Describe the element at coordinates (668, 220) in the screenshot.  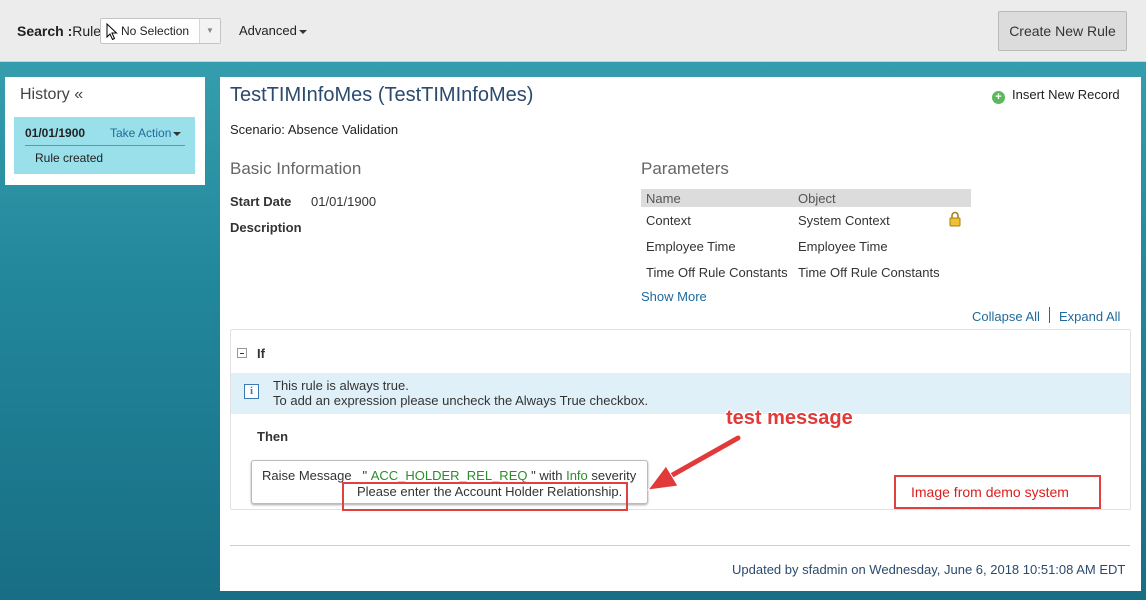
I see `param-name: Context` at that location.